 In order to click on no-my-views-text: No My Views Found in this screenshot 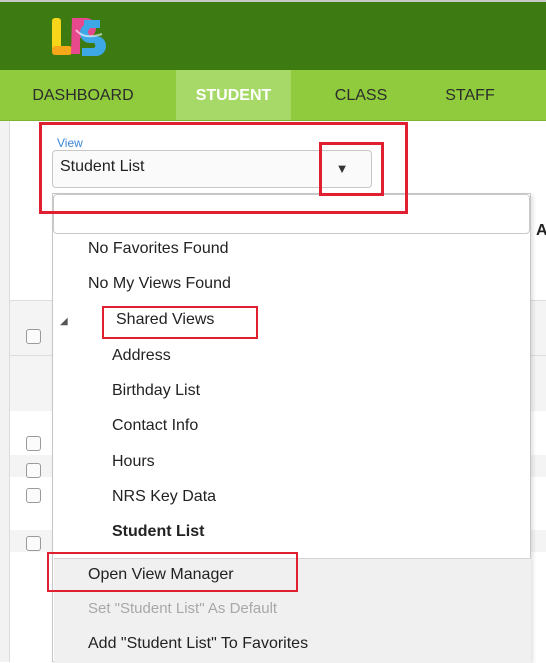, I will do `click(159, 283)`.